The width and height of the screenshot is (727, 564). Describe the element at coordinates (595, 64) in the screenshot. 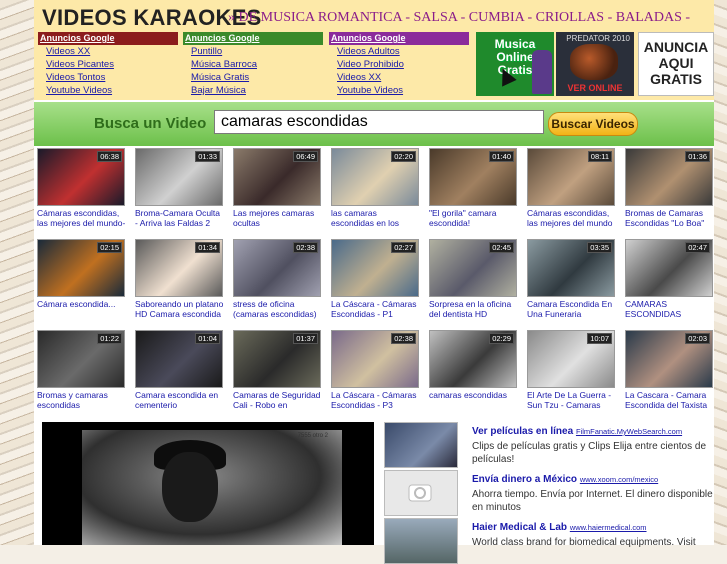

I see `predator-banner: PREDATOR 2010 VER ONLINE` at that location.